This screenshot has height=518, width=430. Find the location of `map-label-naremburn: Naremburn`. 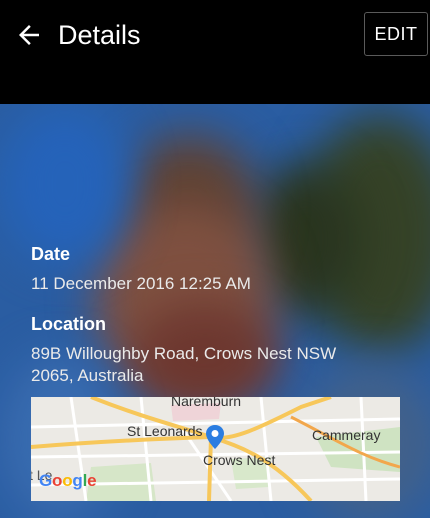

map-label-naremburn: Naremburn is located at coordinates (206, 403).